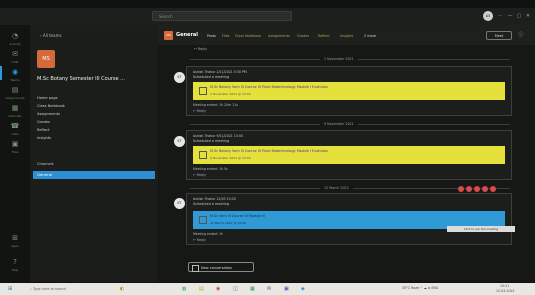 The height and width of the screenshot is (295, 535). I want to click on channel-general: General, so click(94, 175).